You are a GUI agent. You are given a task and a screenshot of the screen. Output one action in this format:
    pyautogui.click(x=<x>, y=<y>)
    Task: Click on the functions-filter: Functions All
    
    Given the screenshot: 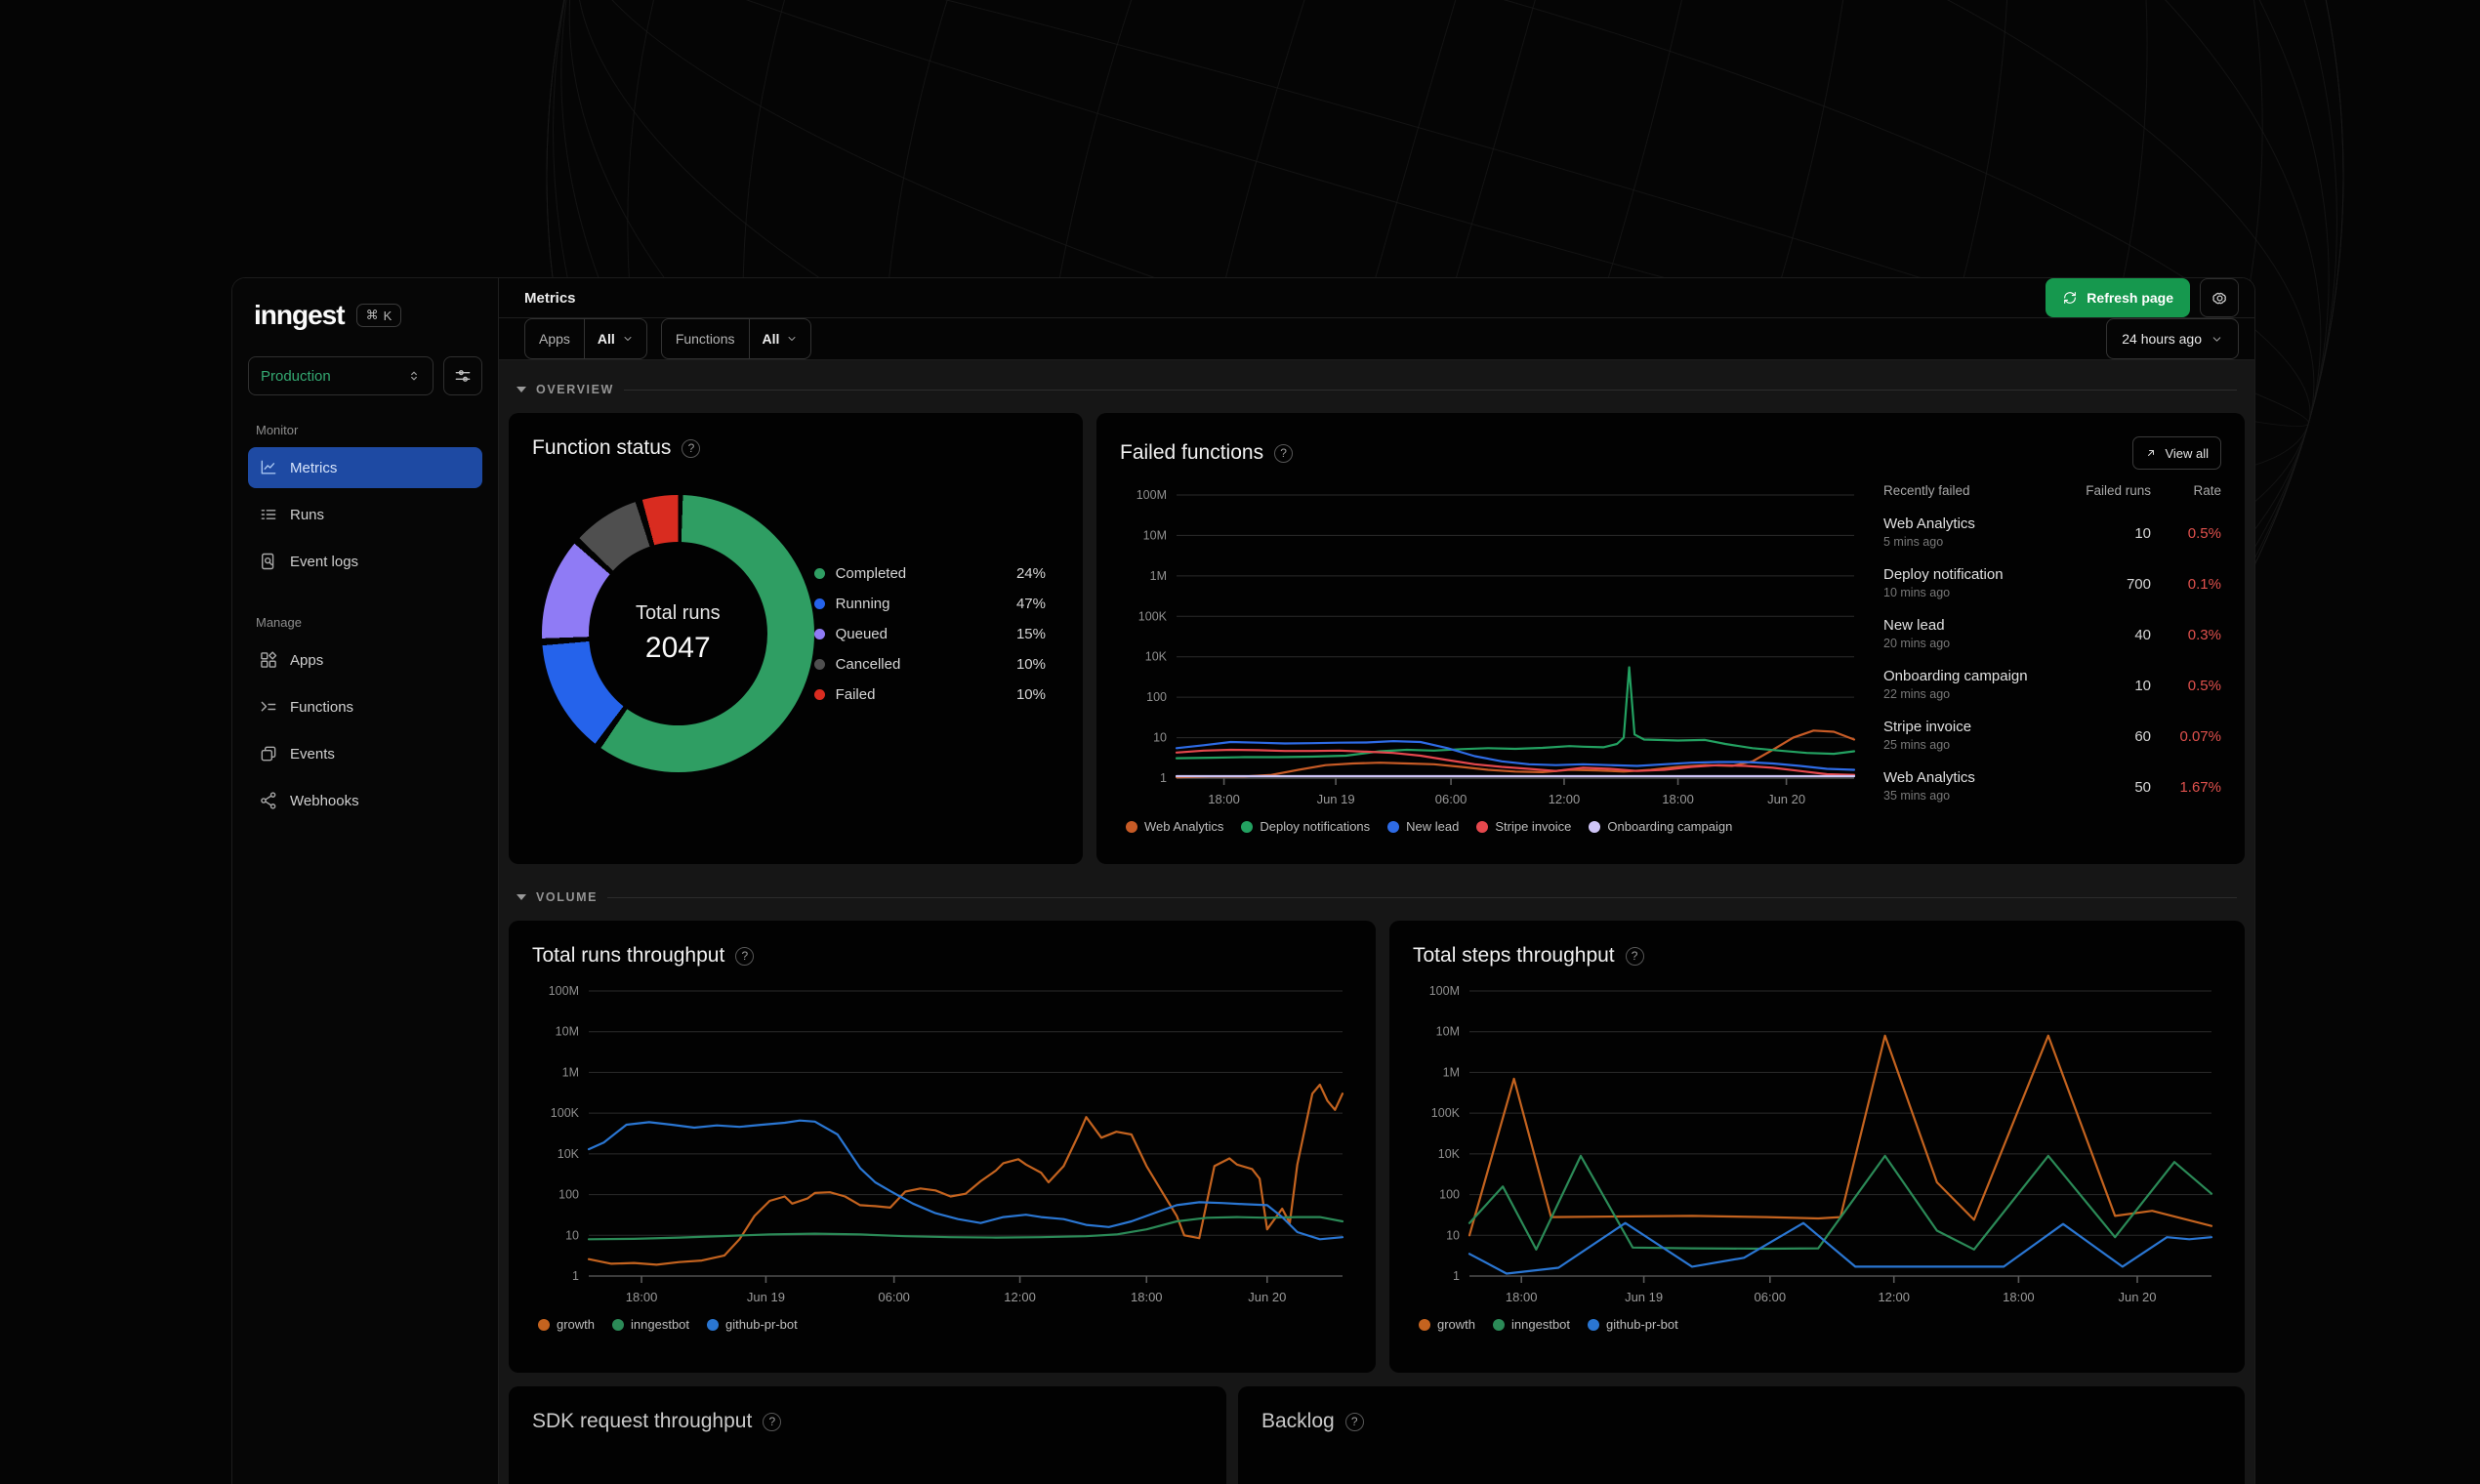 What is the action you would take?
    pyautogui.click(x=736, y=339)
    